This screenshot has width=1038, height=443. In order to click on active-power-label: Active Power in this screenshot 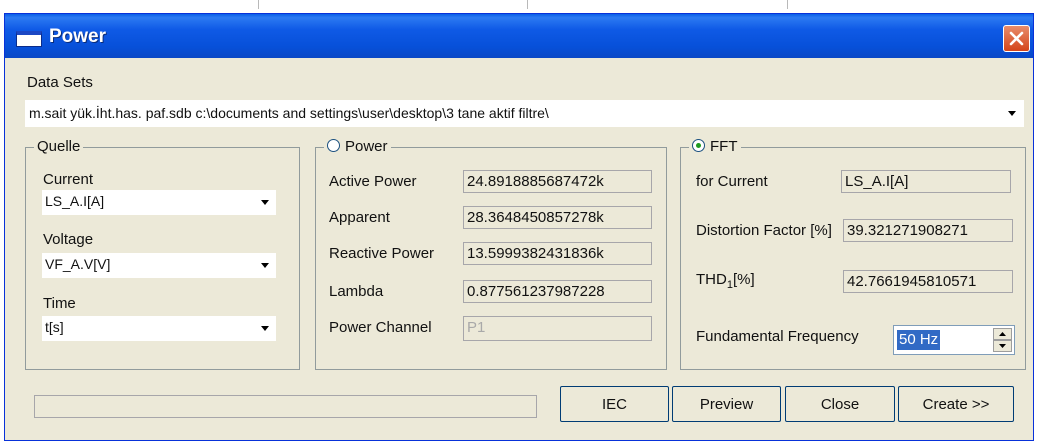, I will do `click(373, 181)`.